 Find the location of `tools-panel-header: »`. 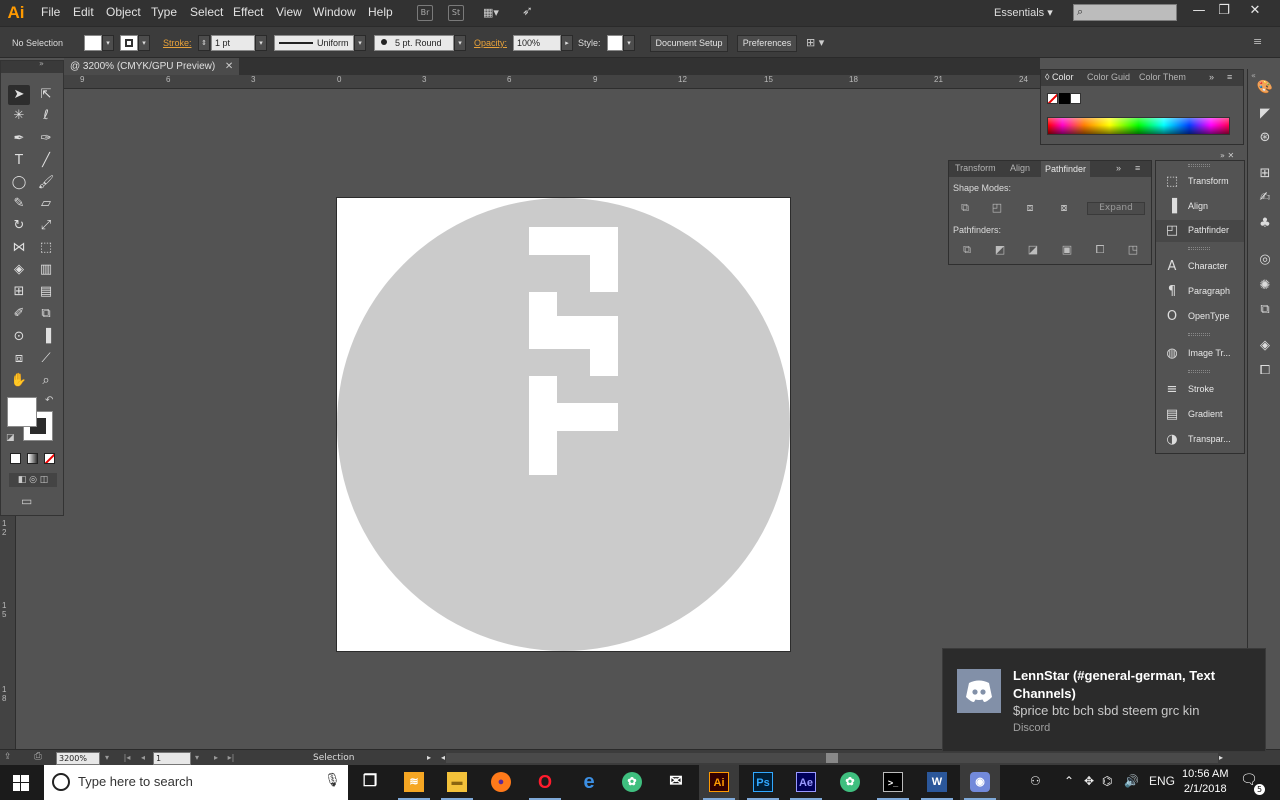

tools-panel-header: » is located at coordinates (32, 66).